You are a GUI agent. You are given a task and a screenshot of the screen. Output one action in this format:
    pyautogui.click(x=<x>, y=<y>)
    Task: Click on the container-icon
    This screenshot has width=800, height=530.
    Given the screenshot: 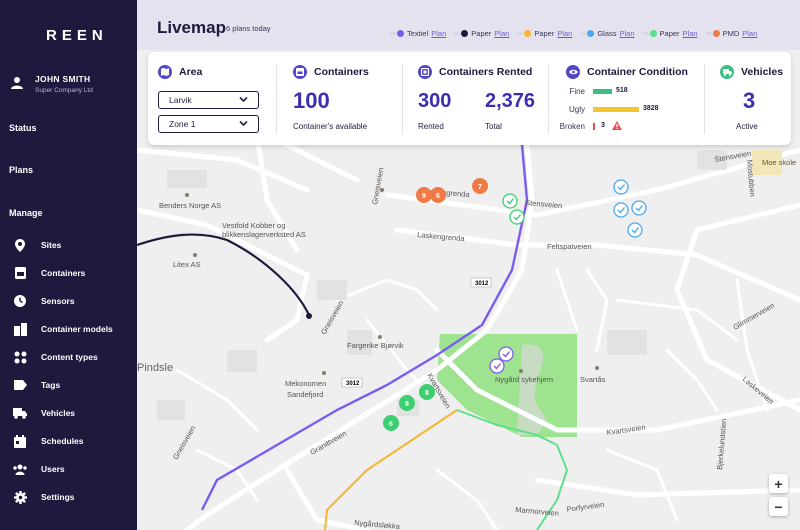 What is the action you would take?
    pyautogui.click(x=20, y=273)
    